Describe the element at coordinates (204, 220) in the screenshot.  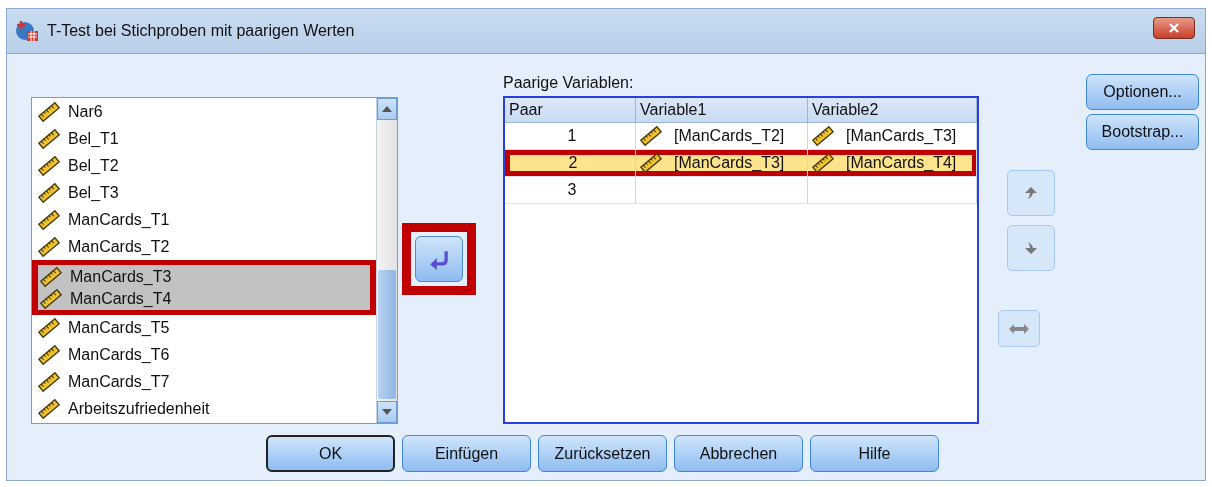
I see `variable-item: ManCards_T1` at that location.